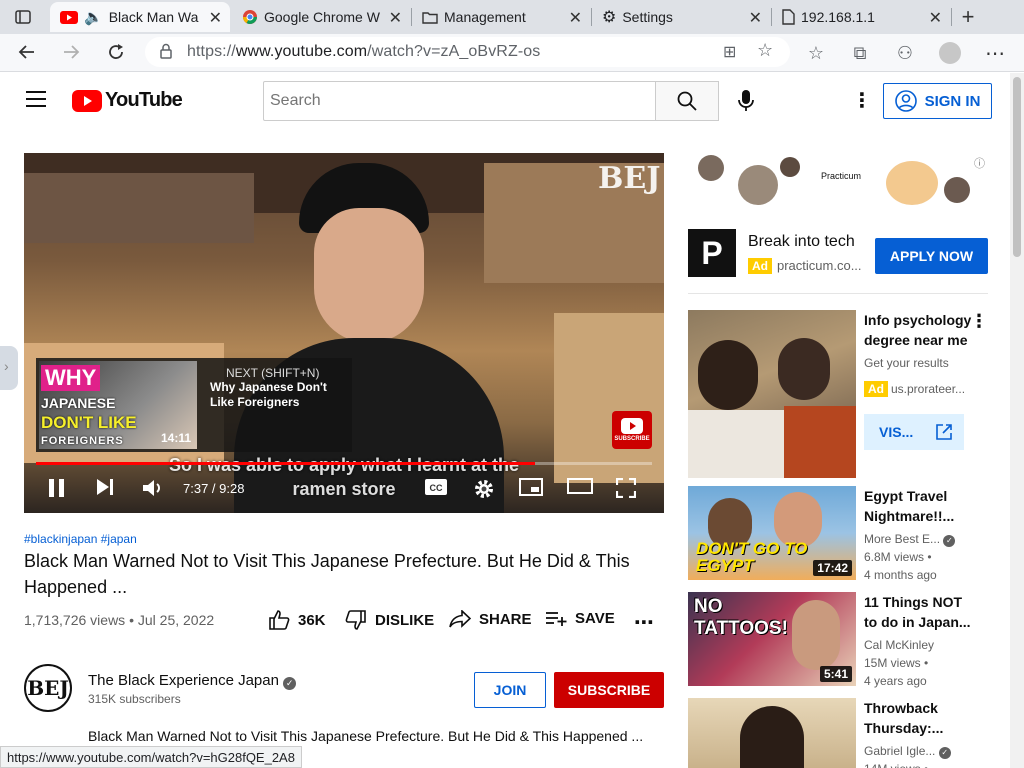  I want to click on channel-name: The Black Experience Japan ✓, so click(192, 681).